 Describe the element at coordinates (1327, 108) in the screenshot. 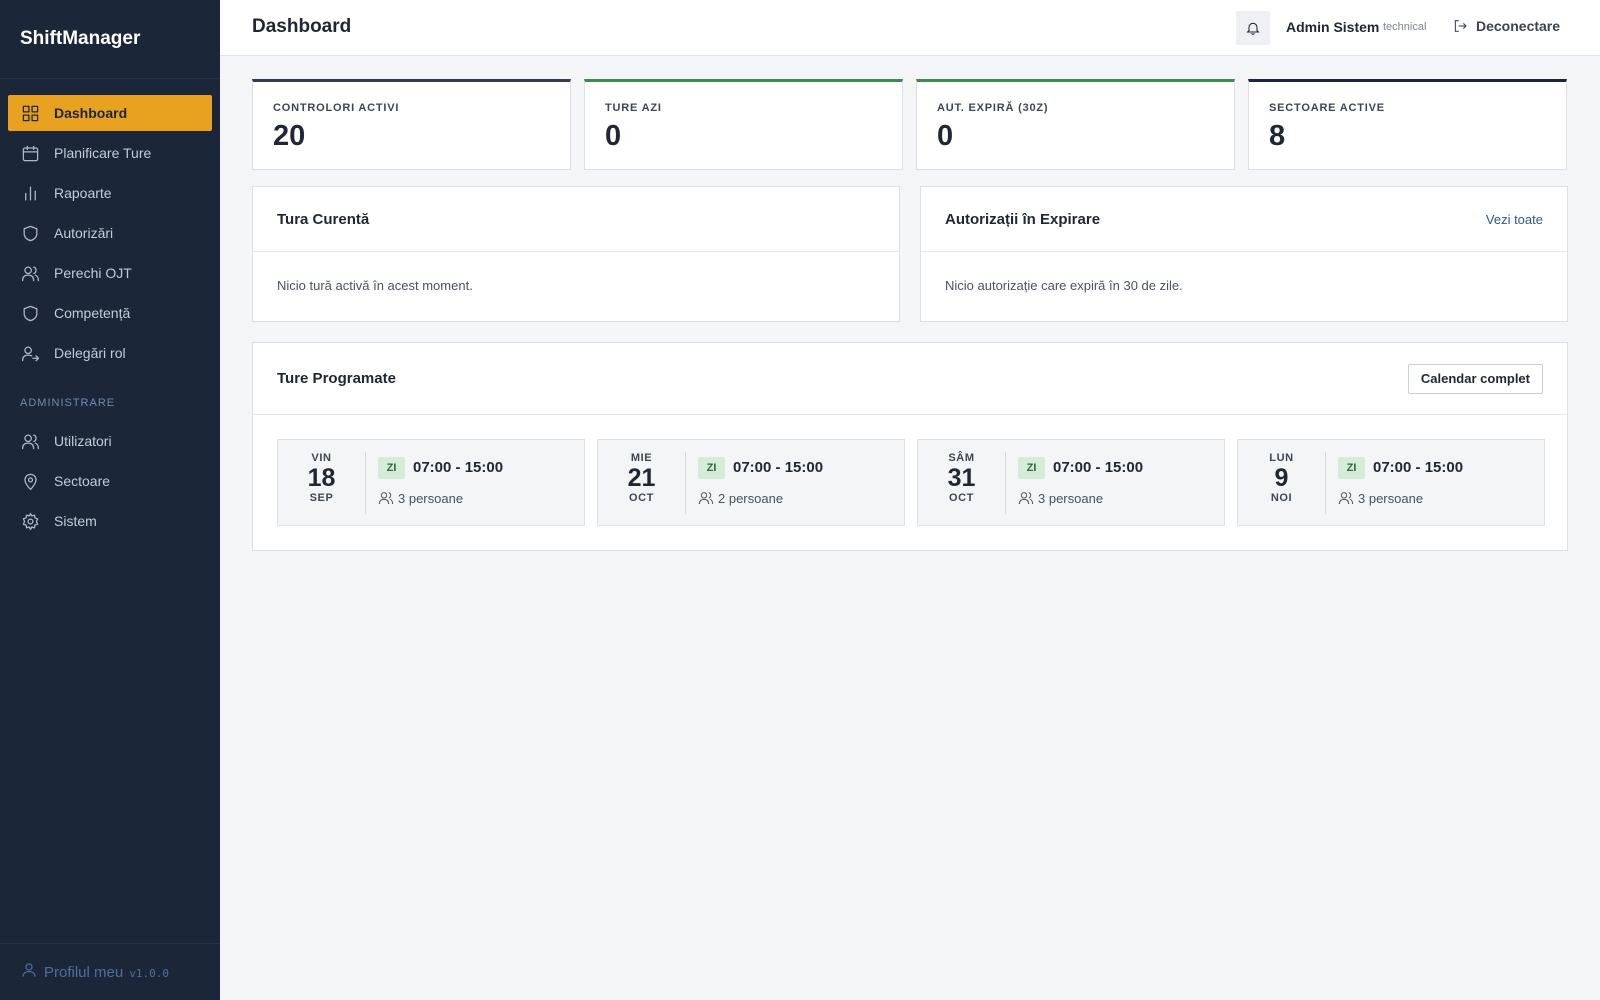

I see `stat-label: SECTOARE ACTIVE` at that location.